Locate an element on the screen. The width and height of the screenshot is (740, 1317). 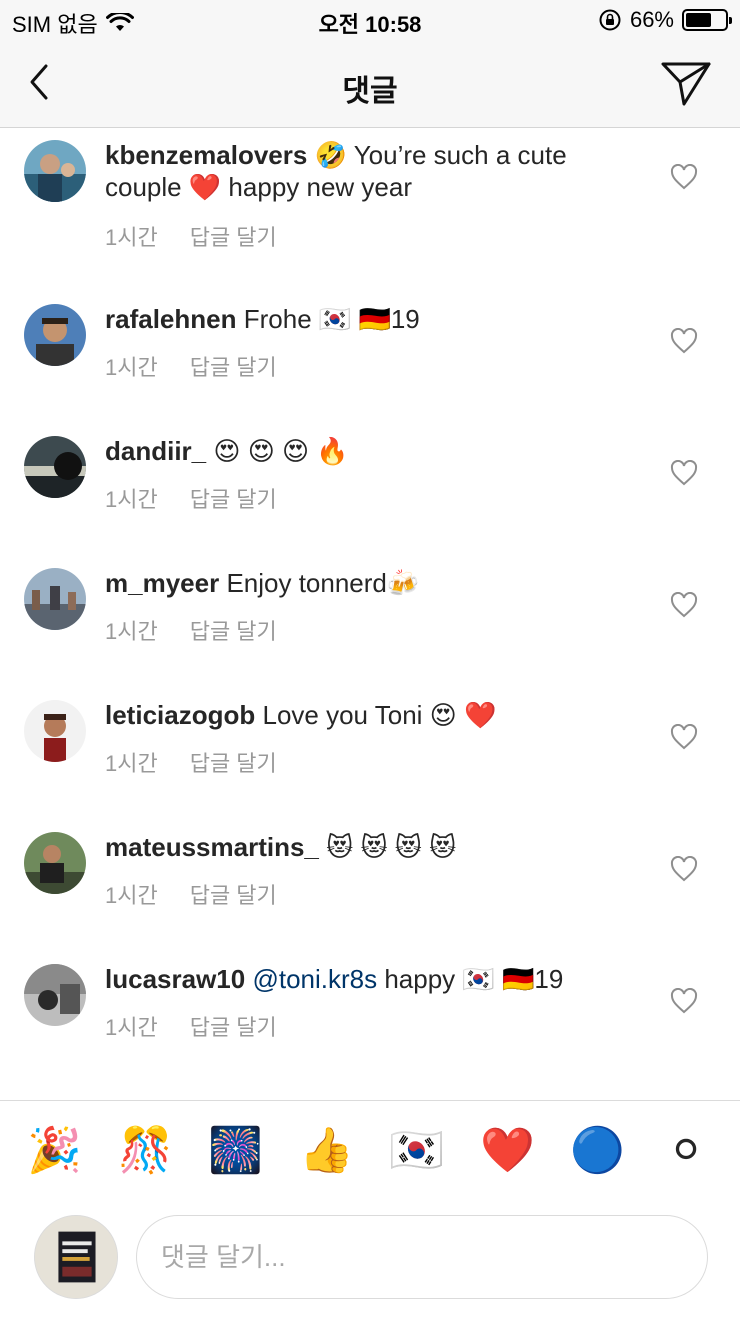
comment-username: mateussmartins_ is located at coordinates (212, 847).